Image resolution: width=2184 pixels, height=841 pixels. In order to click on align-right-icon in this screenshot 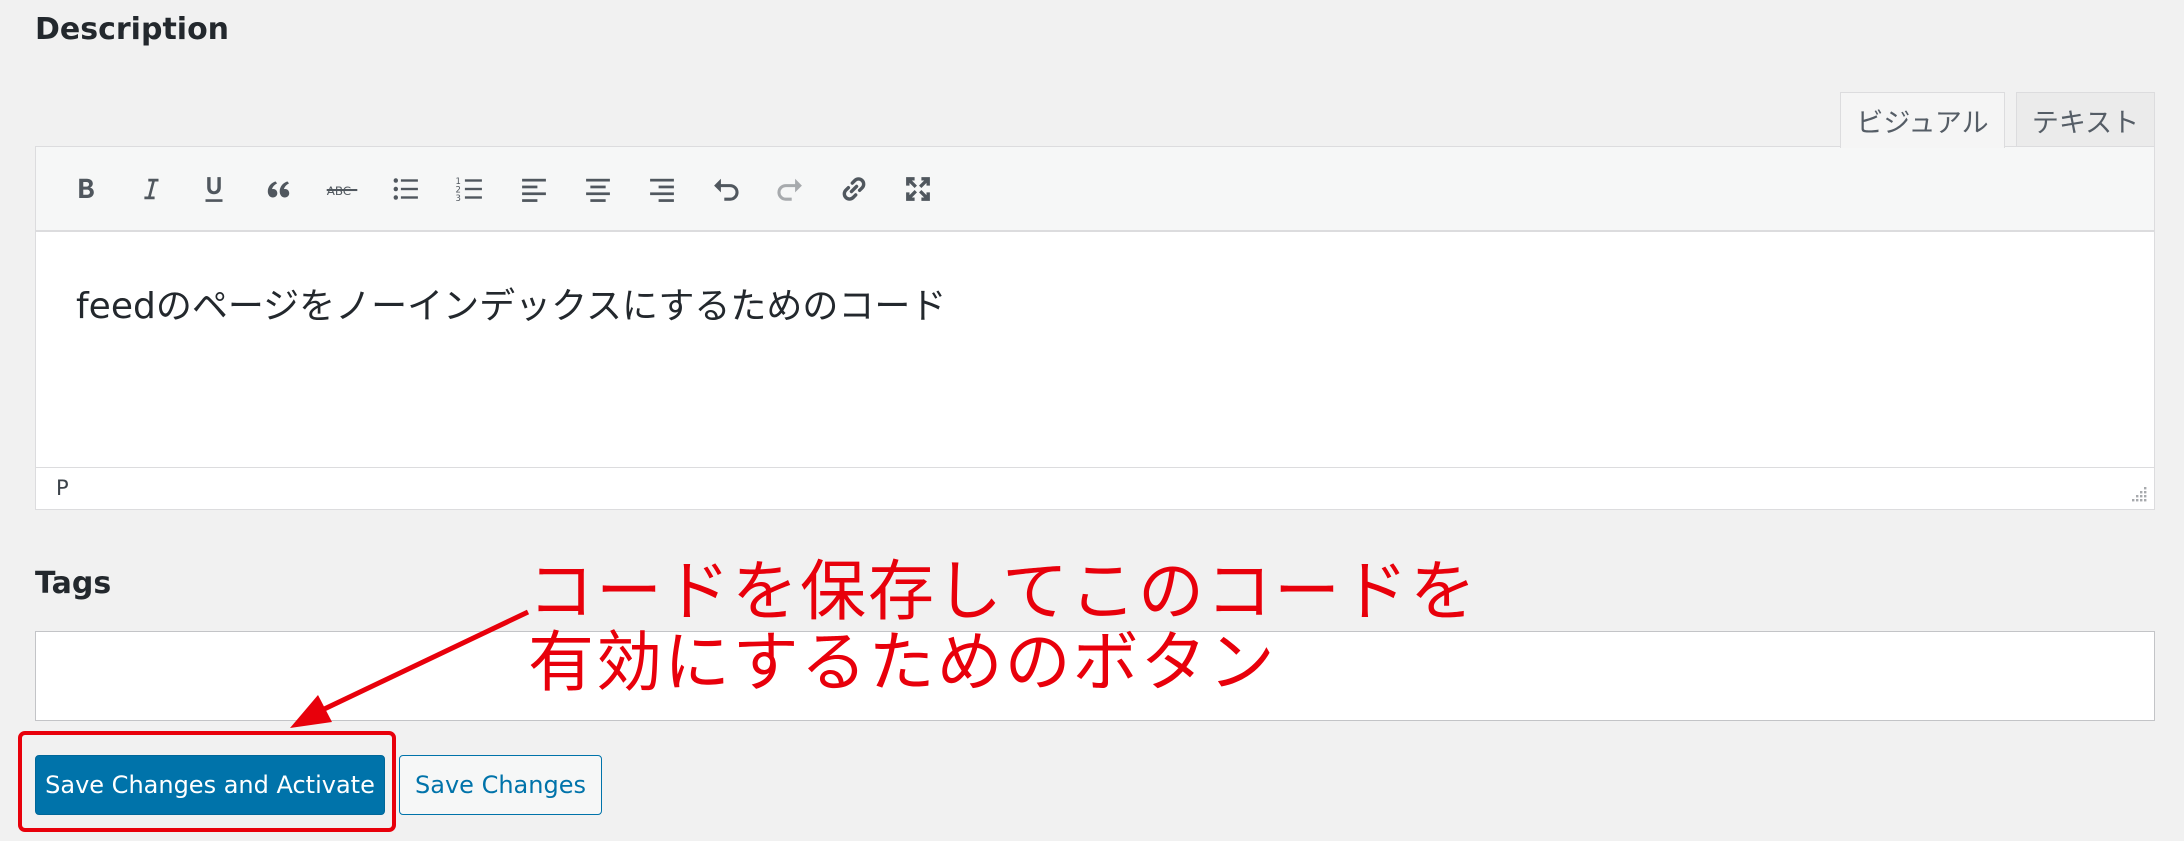, I will do `click(662, 190)`.